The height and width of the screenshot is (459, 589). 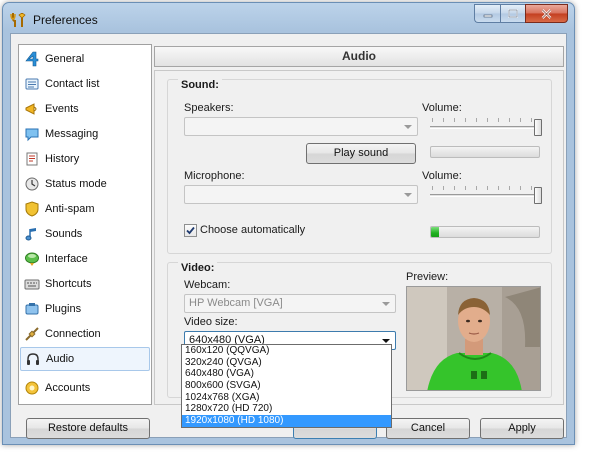 What do you see at coordinates (32, 135) in the screenshot?
I see `messaging-icon` at bounding box center [32, 135].